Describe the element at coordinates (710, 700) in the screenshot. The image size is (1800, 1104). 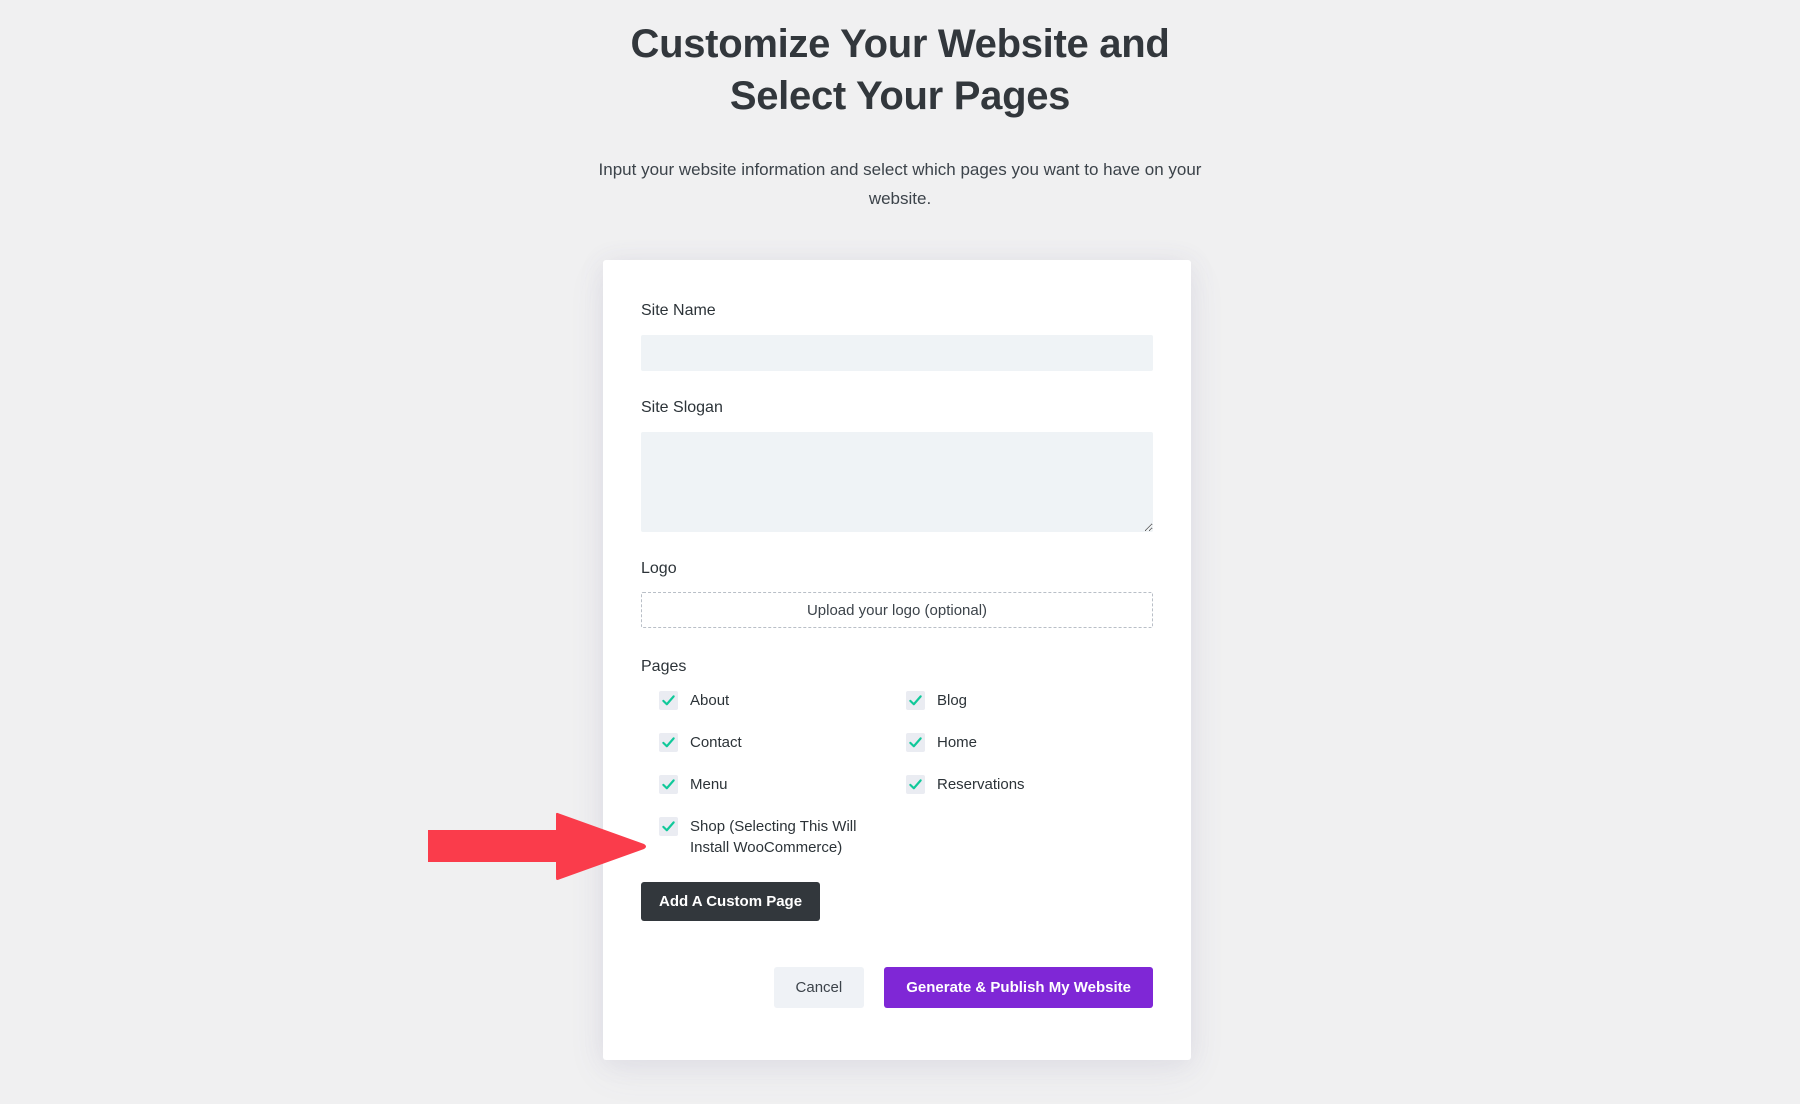
I see `page-checkbox-label: About` at that location.